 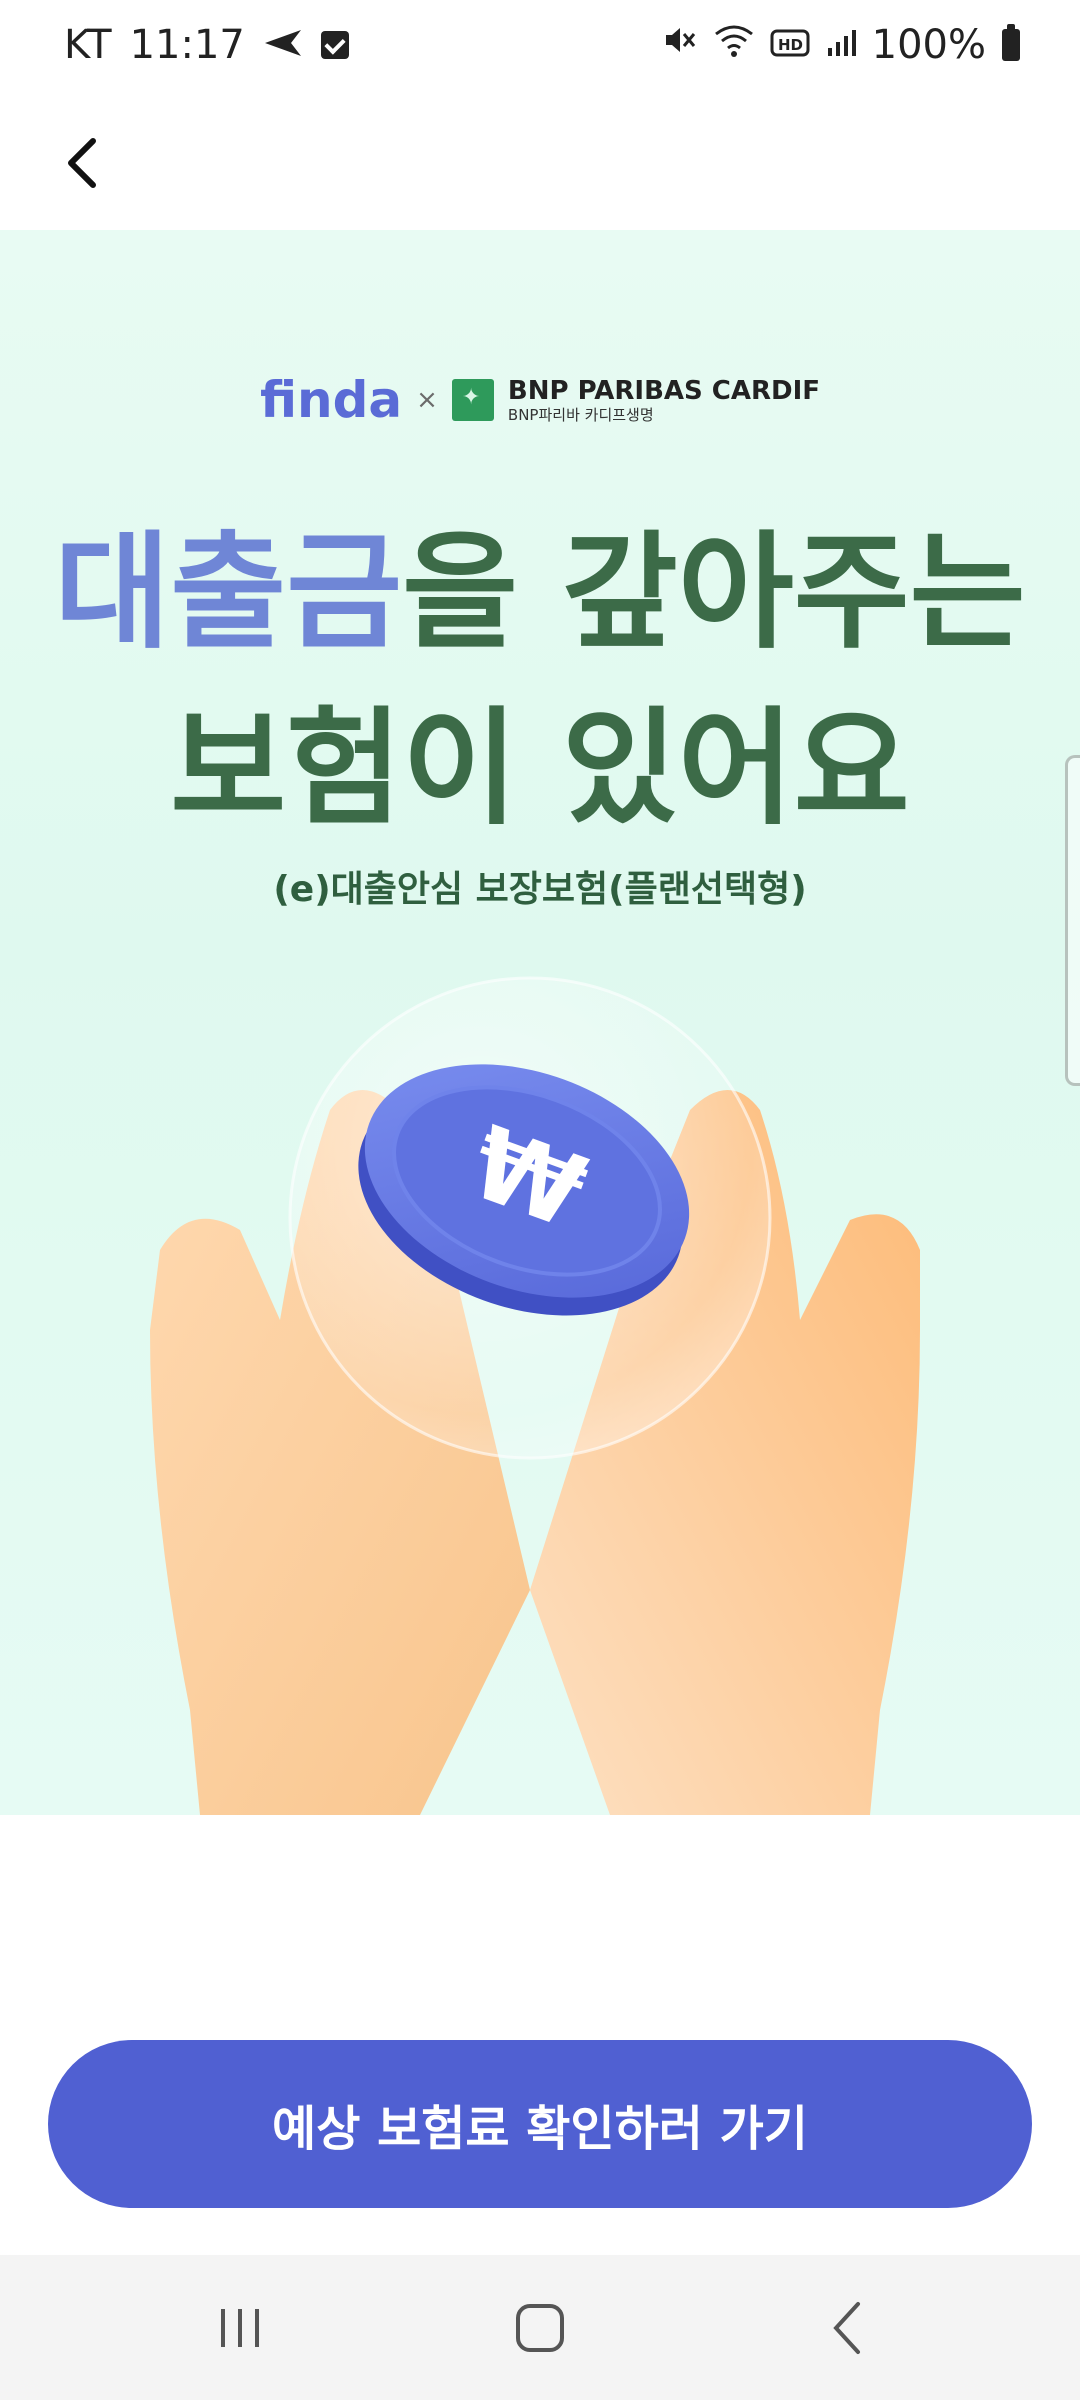 What do you see at coordinates (427, 400) in the screenshot?
I see `collab-times: ×` at bounding box center [427, 400].